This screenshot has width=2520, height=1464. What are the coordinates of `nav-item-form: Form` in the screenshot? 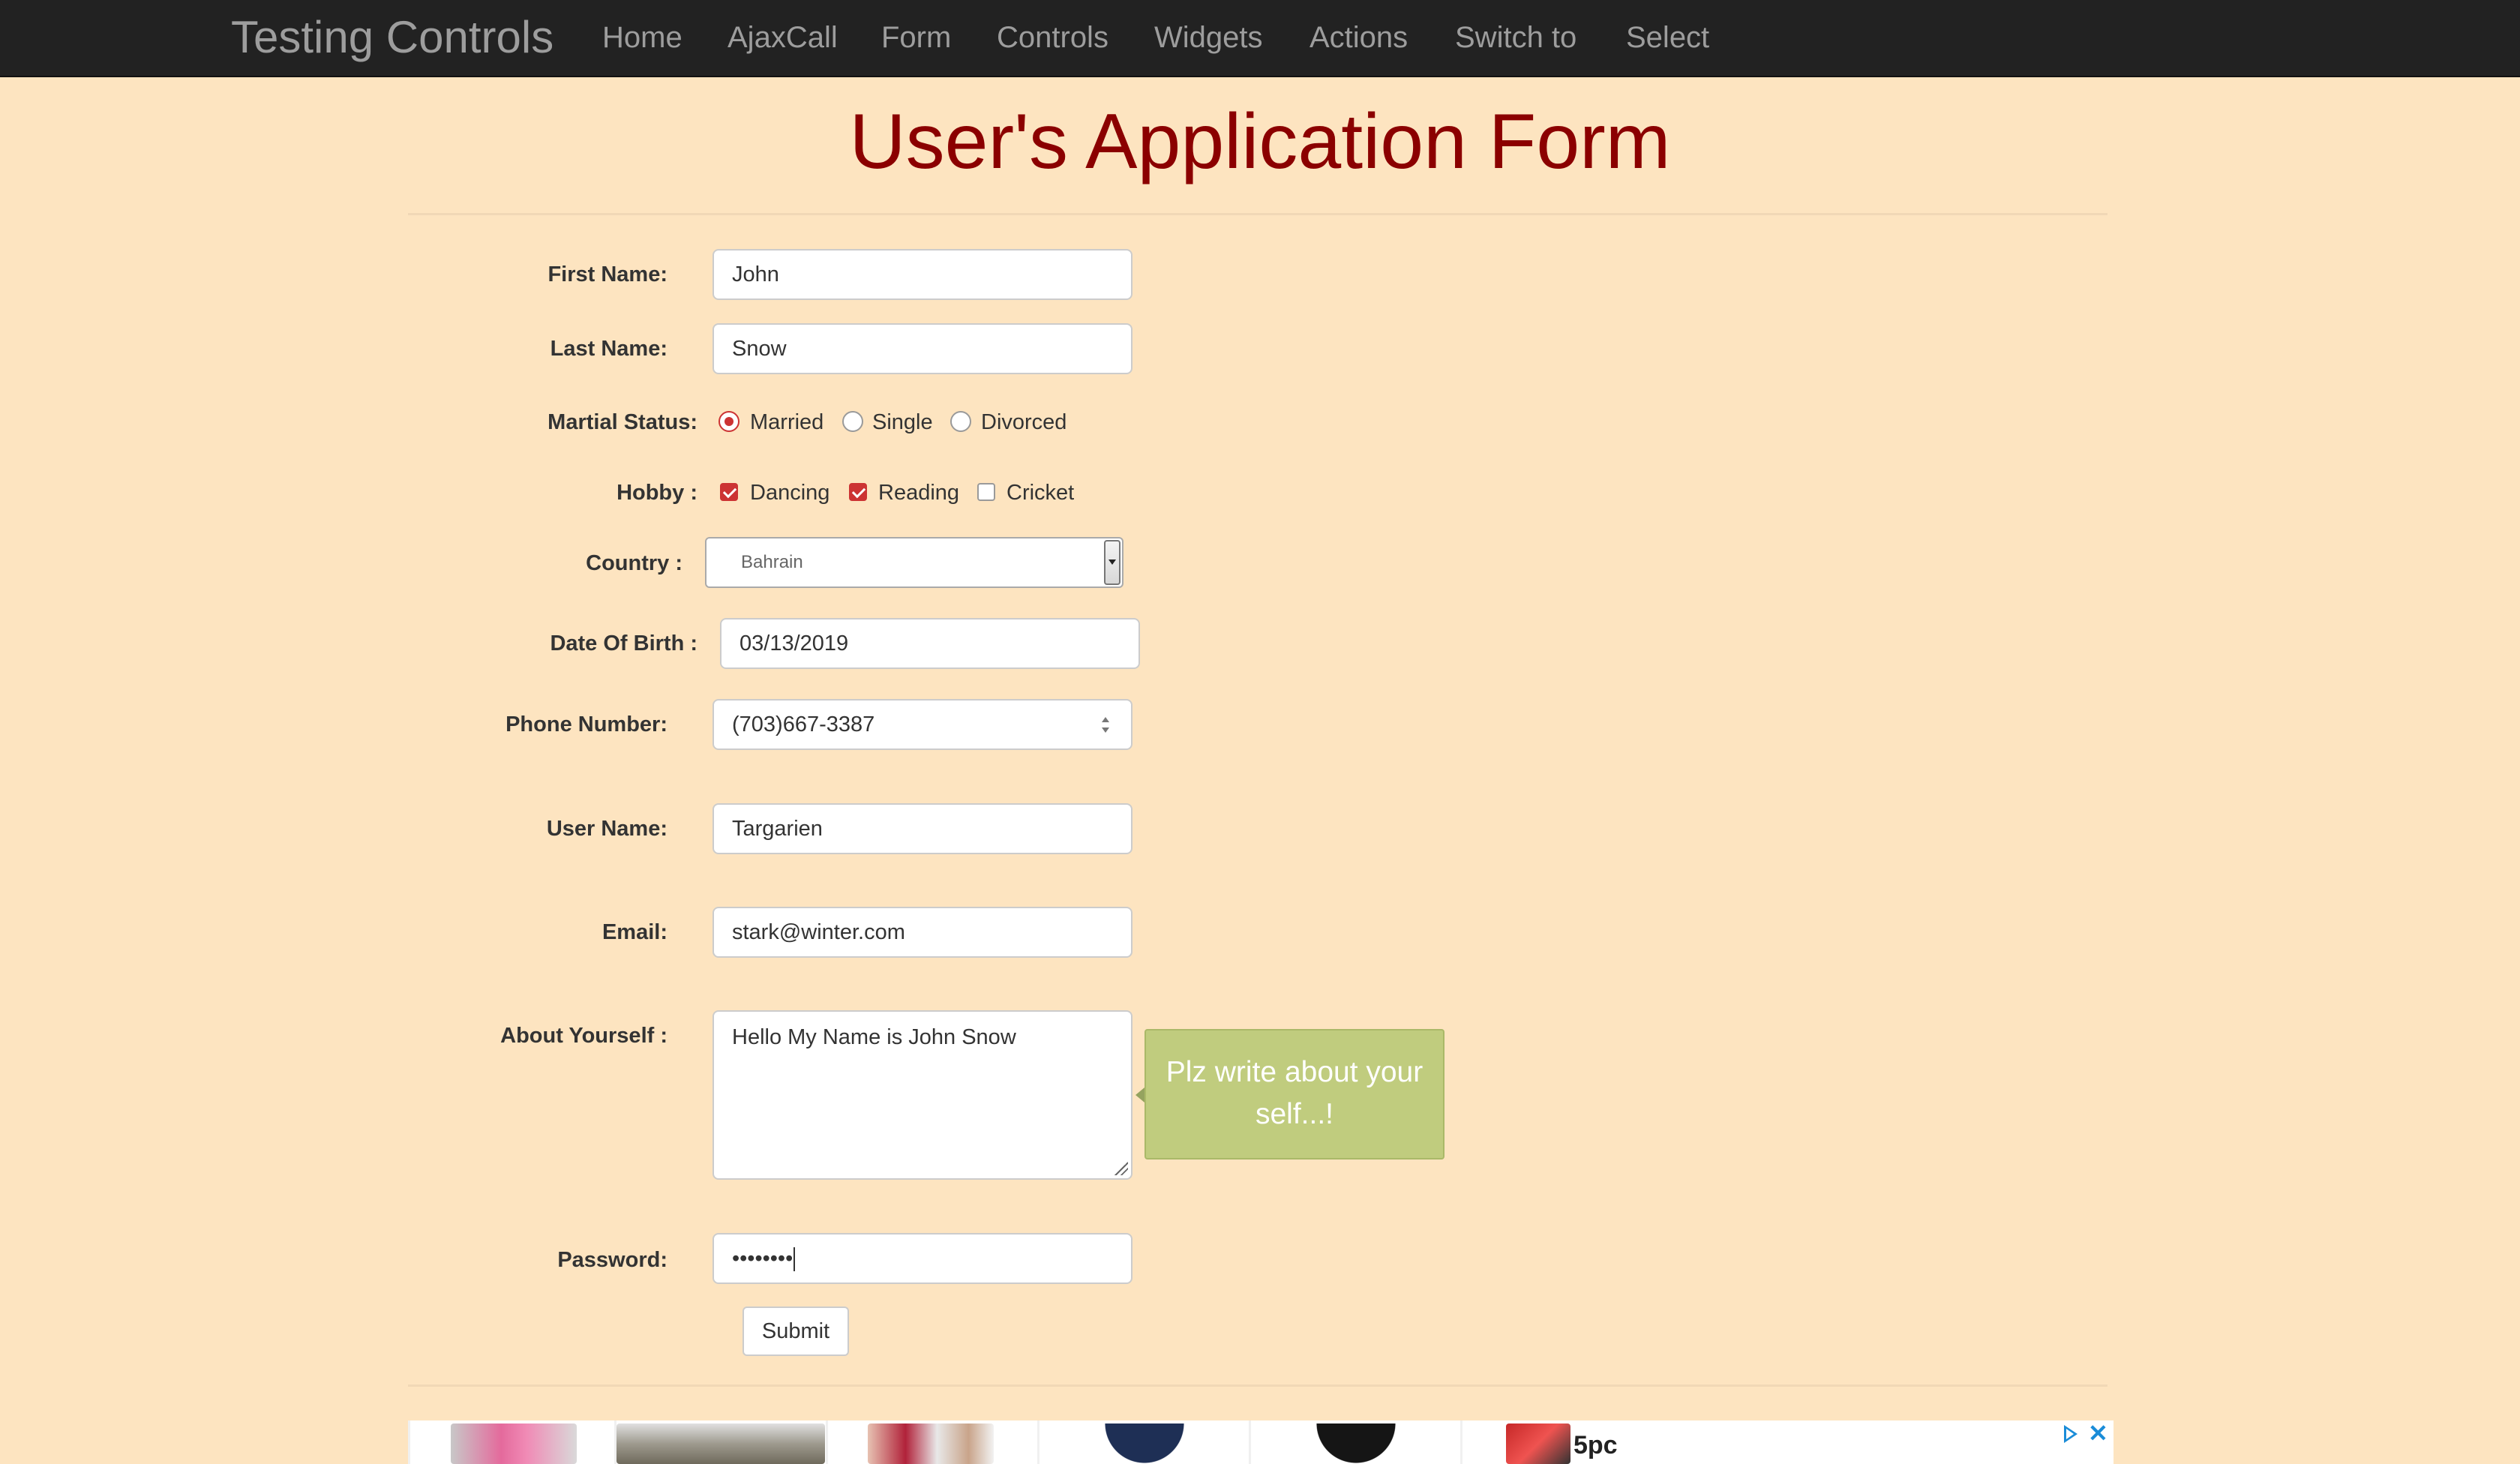 It's located at (916, 37).